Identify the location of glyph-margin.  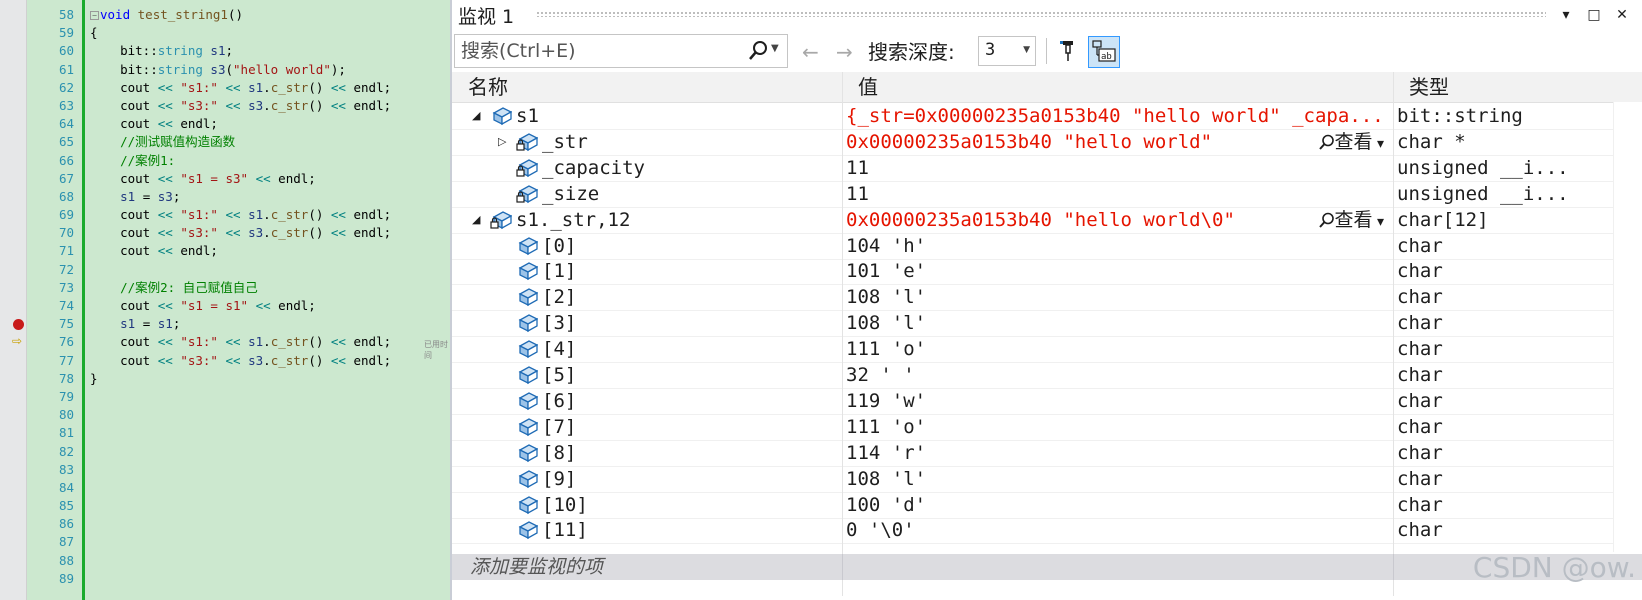
(13, 300).